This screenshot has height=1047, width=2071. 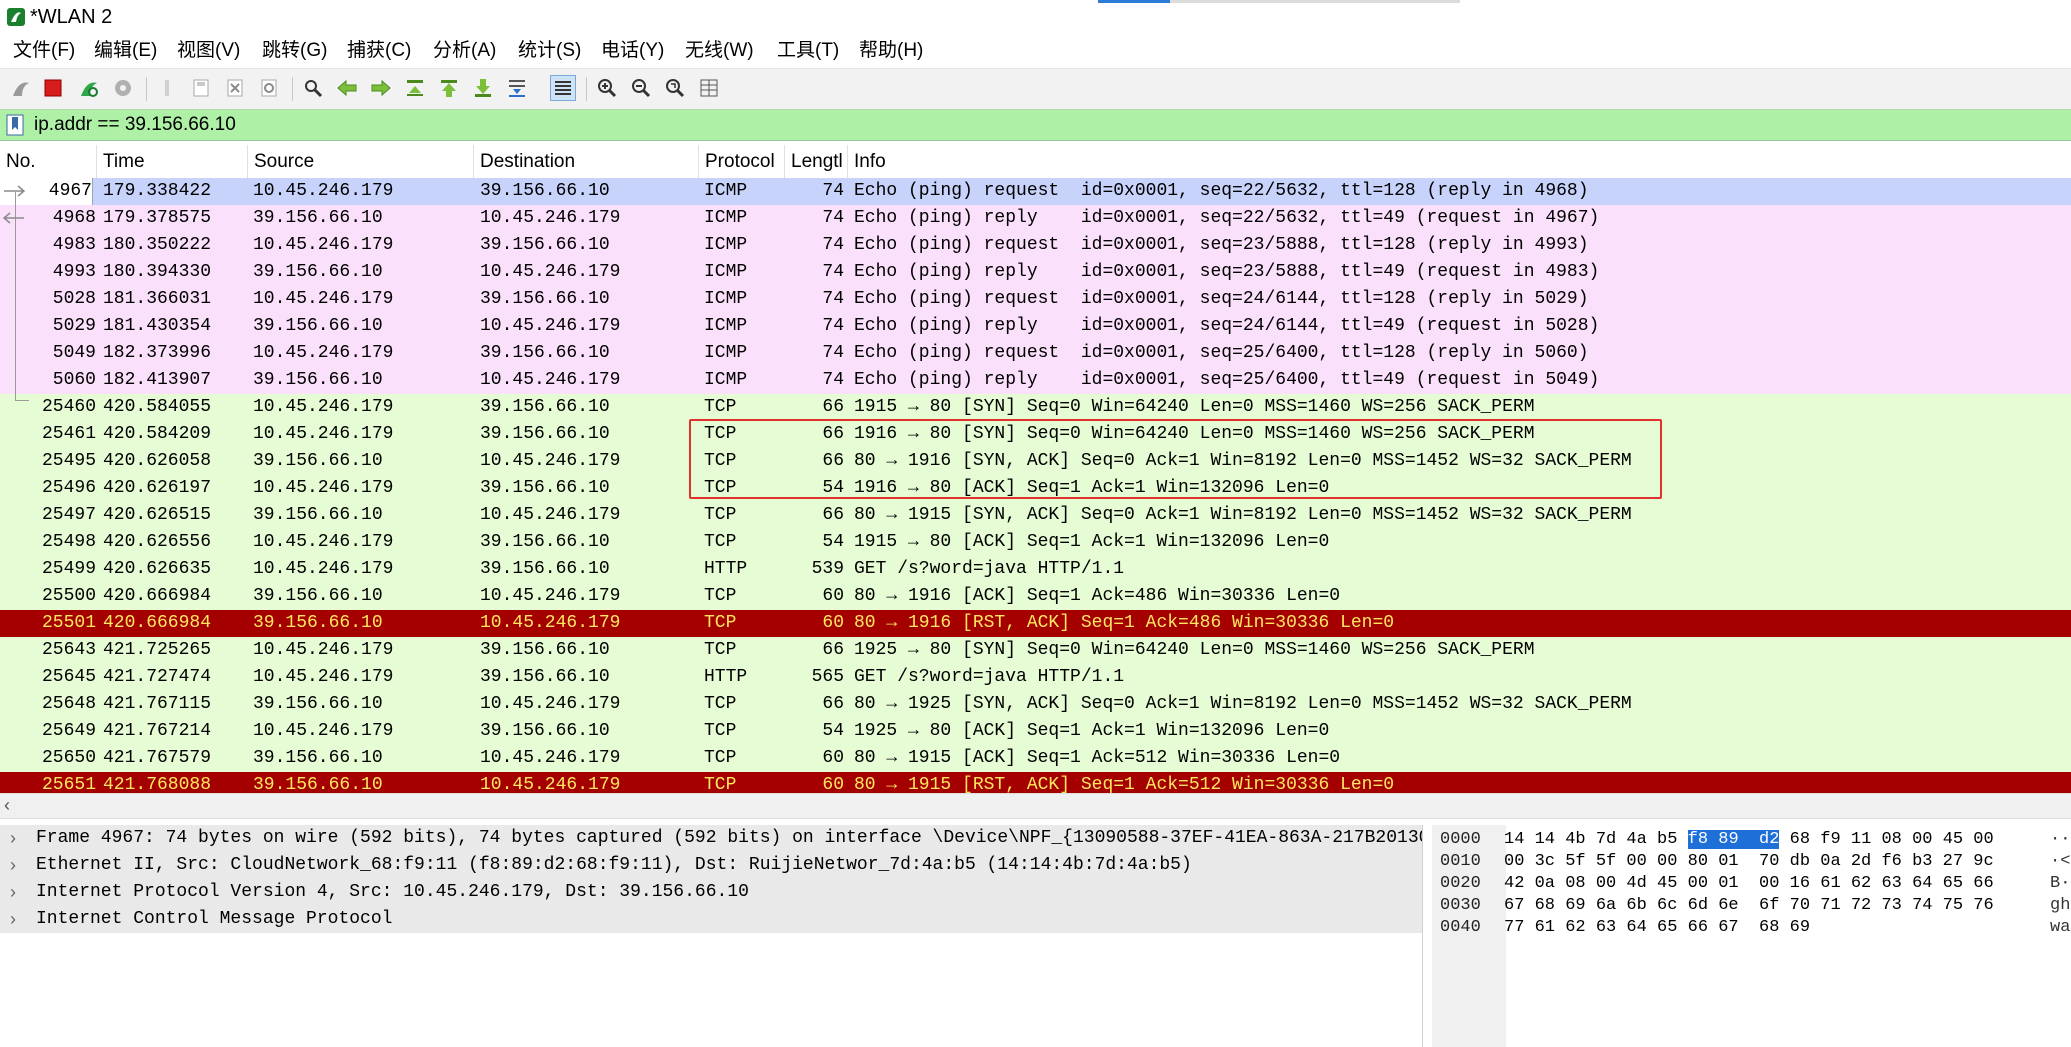 I want to click on auto-scroll-icon, so click(x=517, y=88).